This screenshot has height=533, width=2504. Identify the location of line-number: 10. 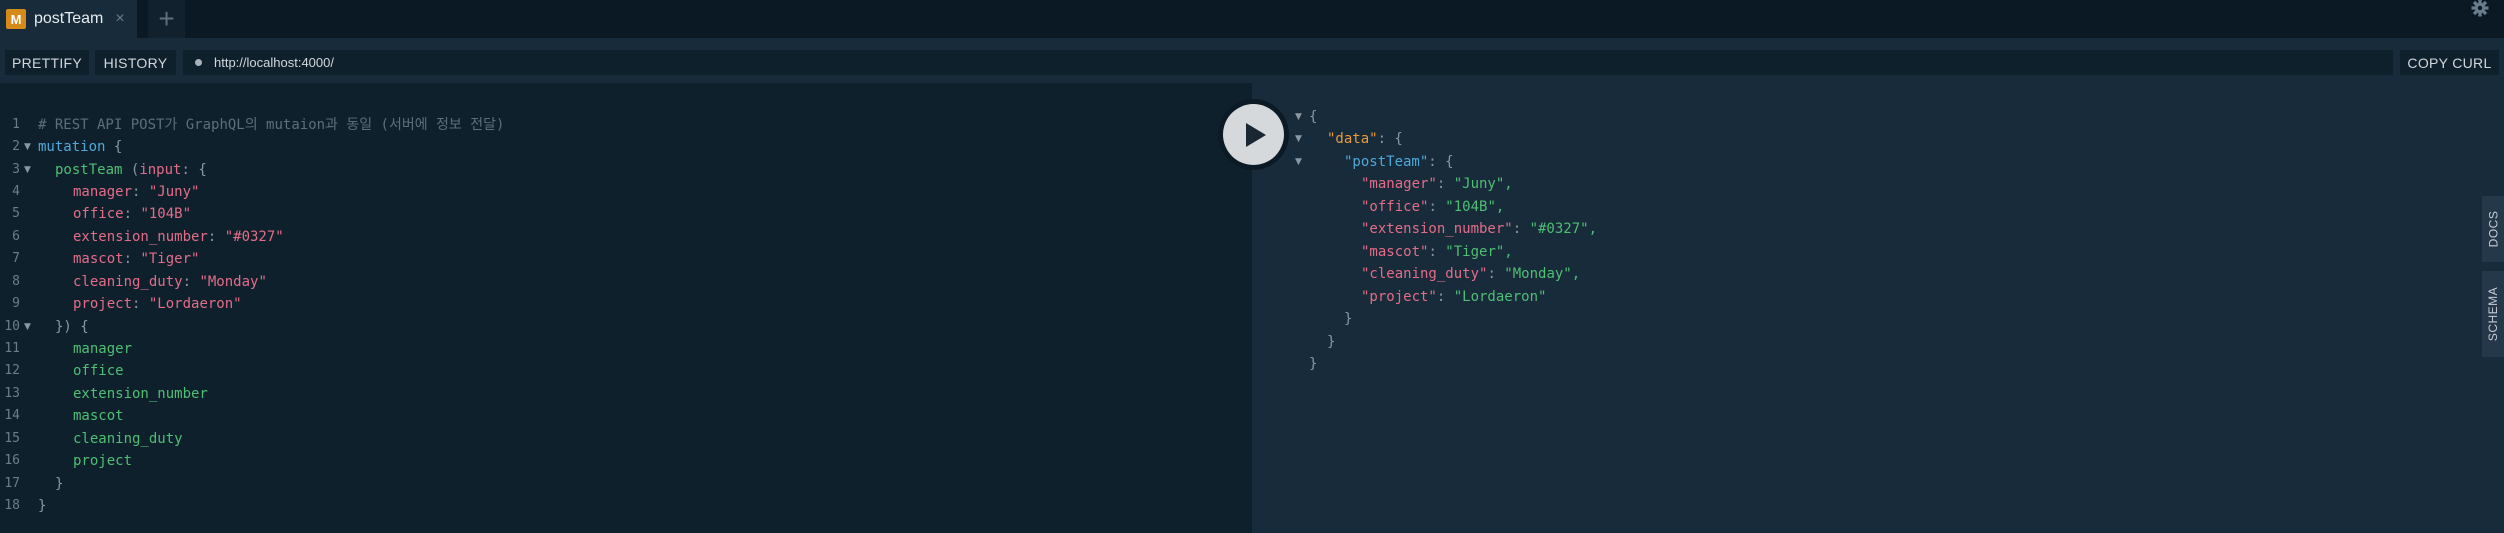
(12, 326).